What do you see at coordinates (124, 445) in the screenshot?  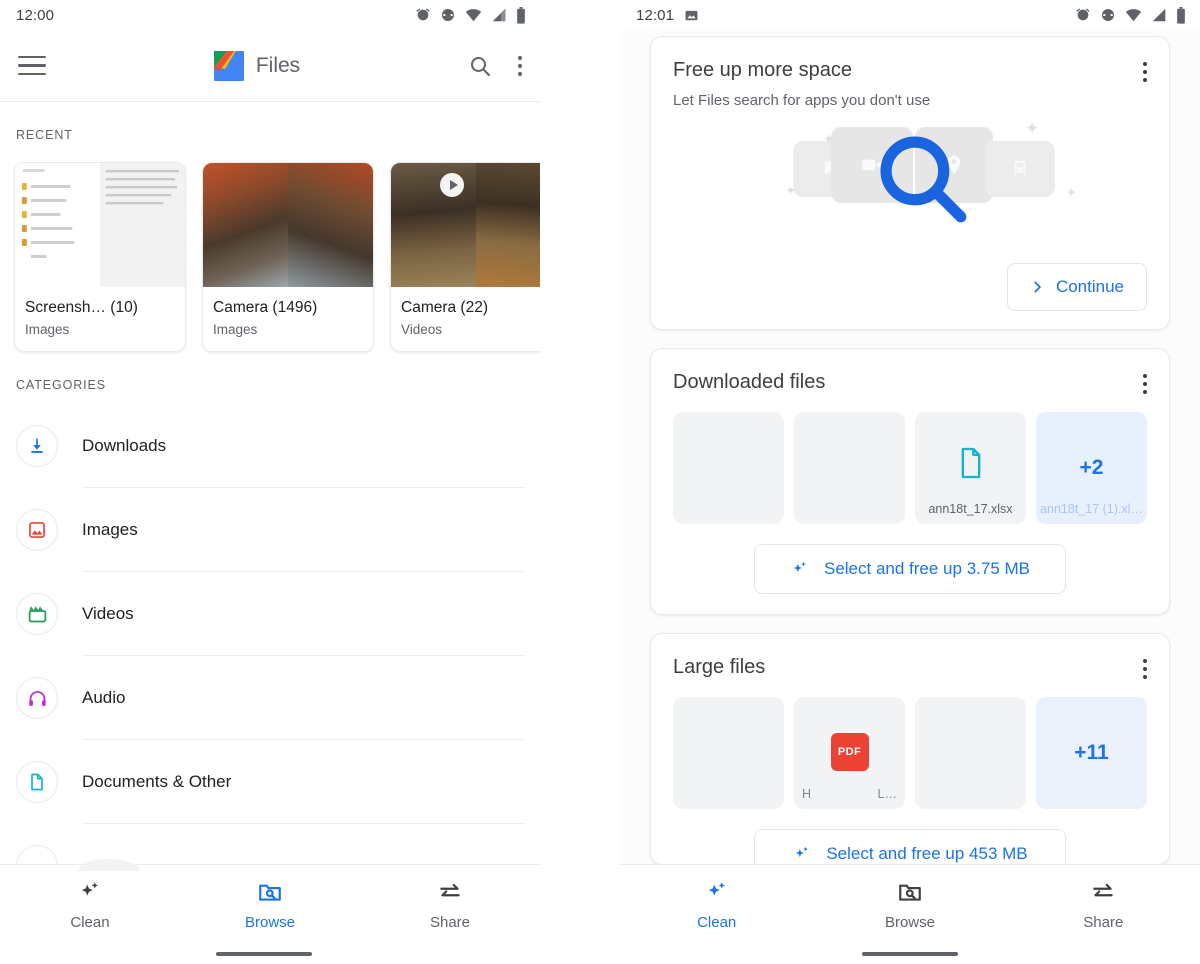 I see `category-label: Downloads` at bounding box center [124, 445].